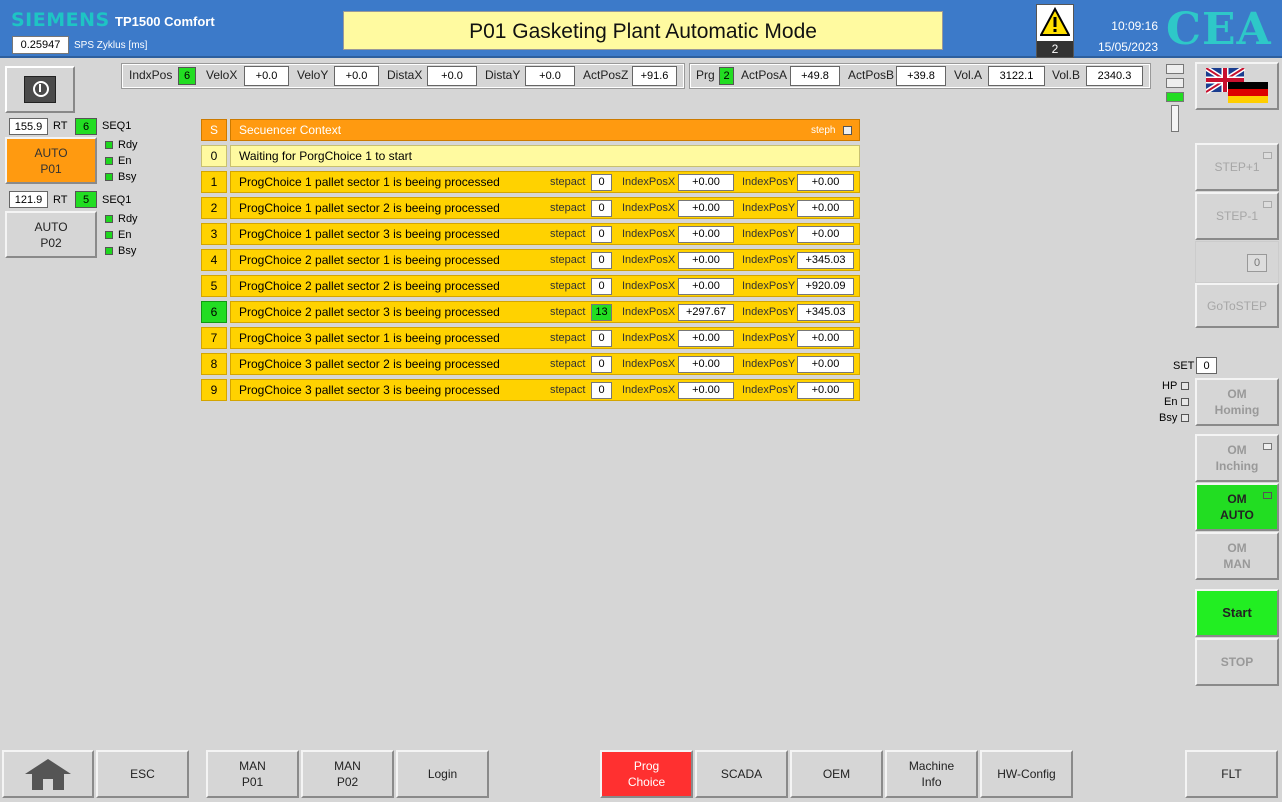  Describe the element at coordinates (836, 774) in the screenshot. I see `oem-button: OEM` at that location.